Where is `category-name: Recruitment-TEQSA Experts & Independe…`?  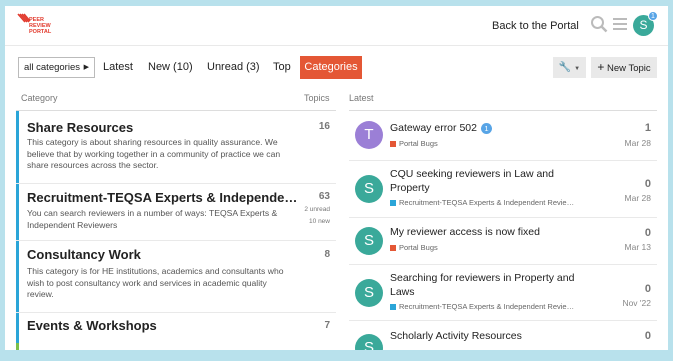
category-name: Recruitment-TEQSA Experts & Independe… is located at coordinates (162, 197).